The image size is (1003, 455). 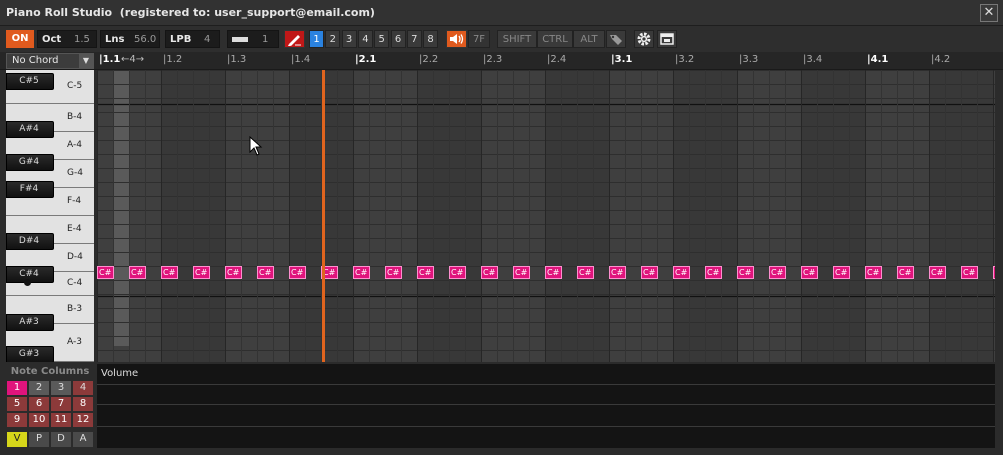 I want to click on chord-select-value: No Chord, so click(x=35, y=60).